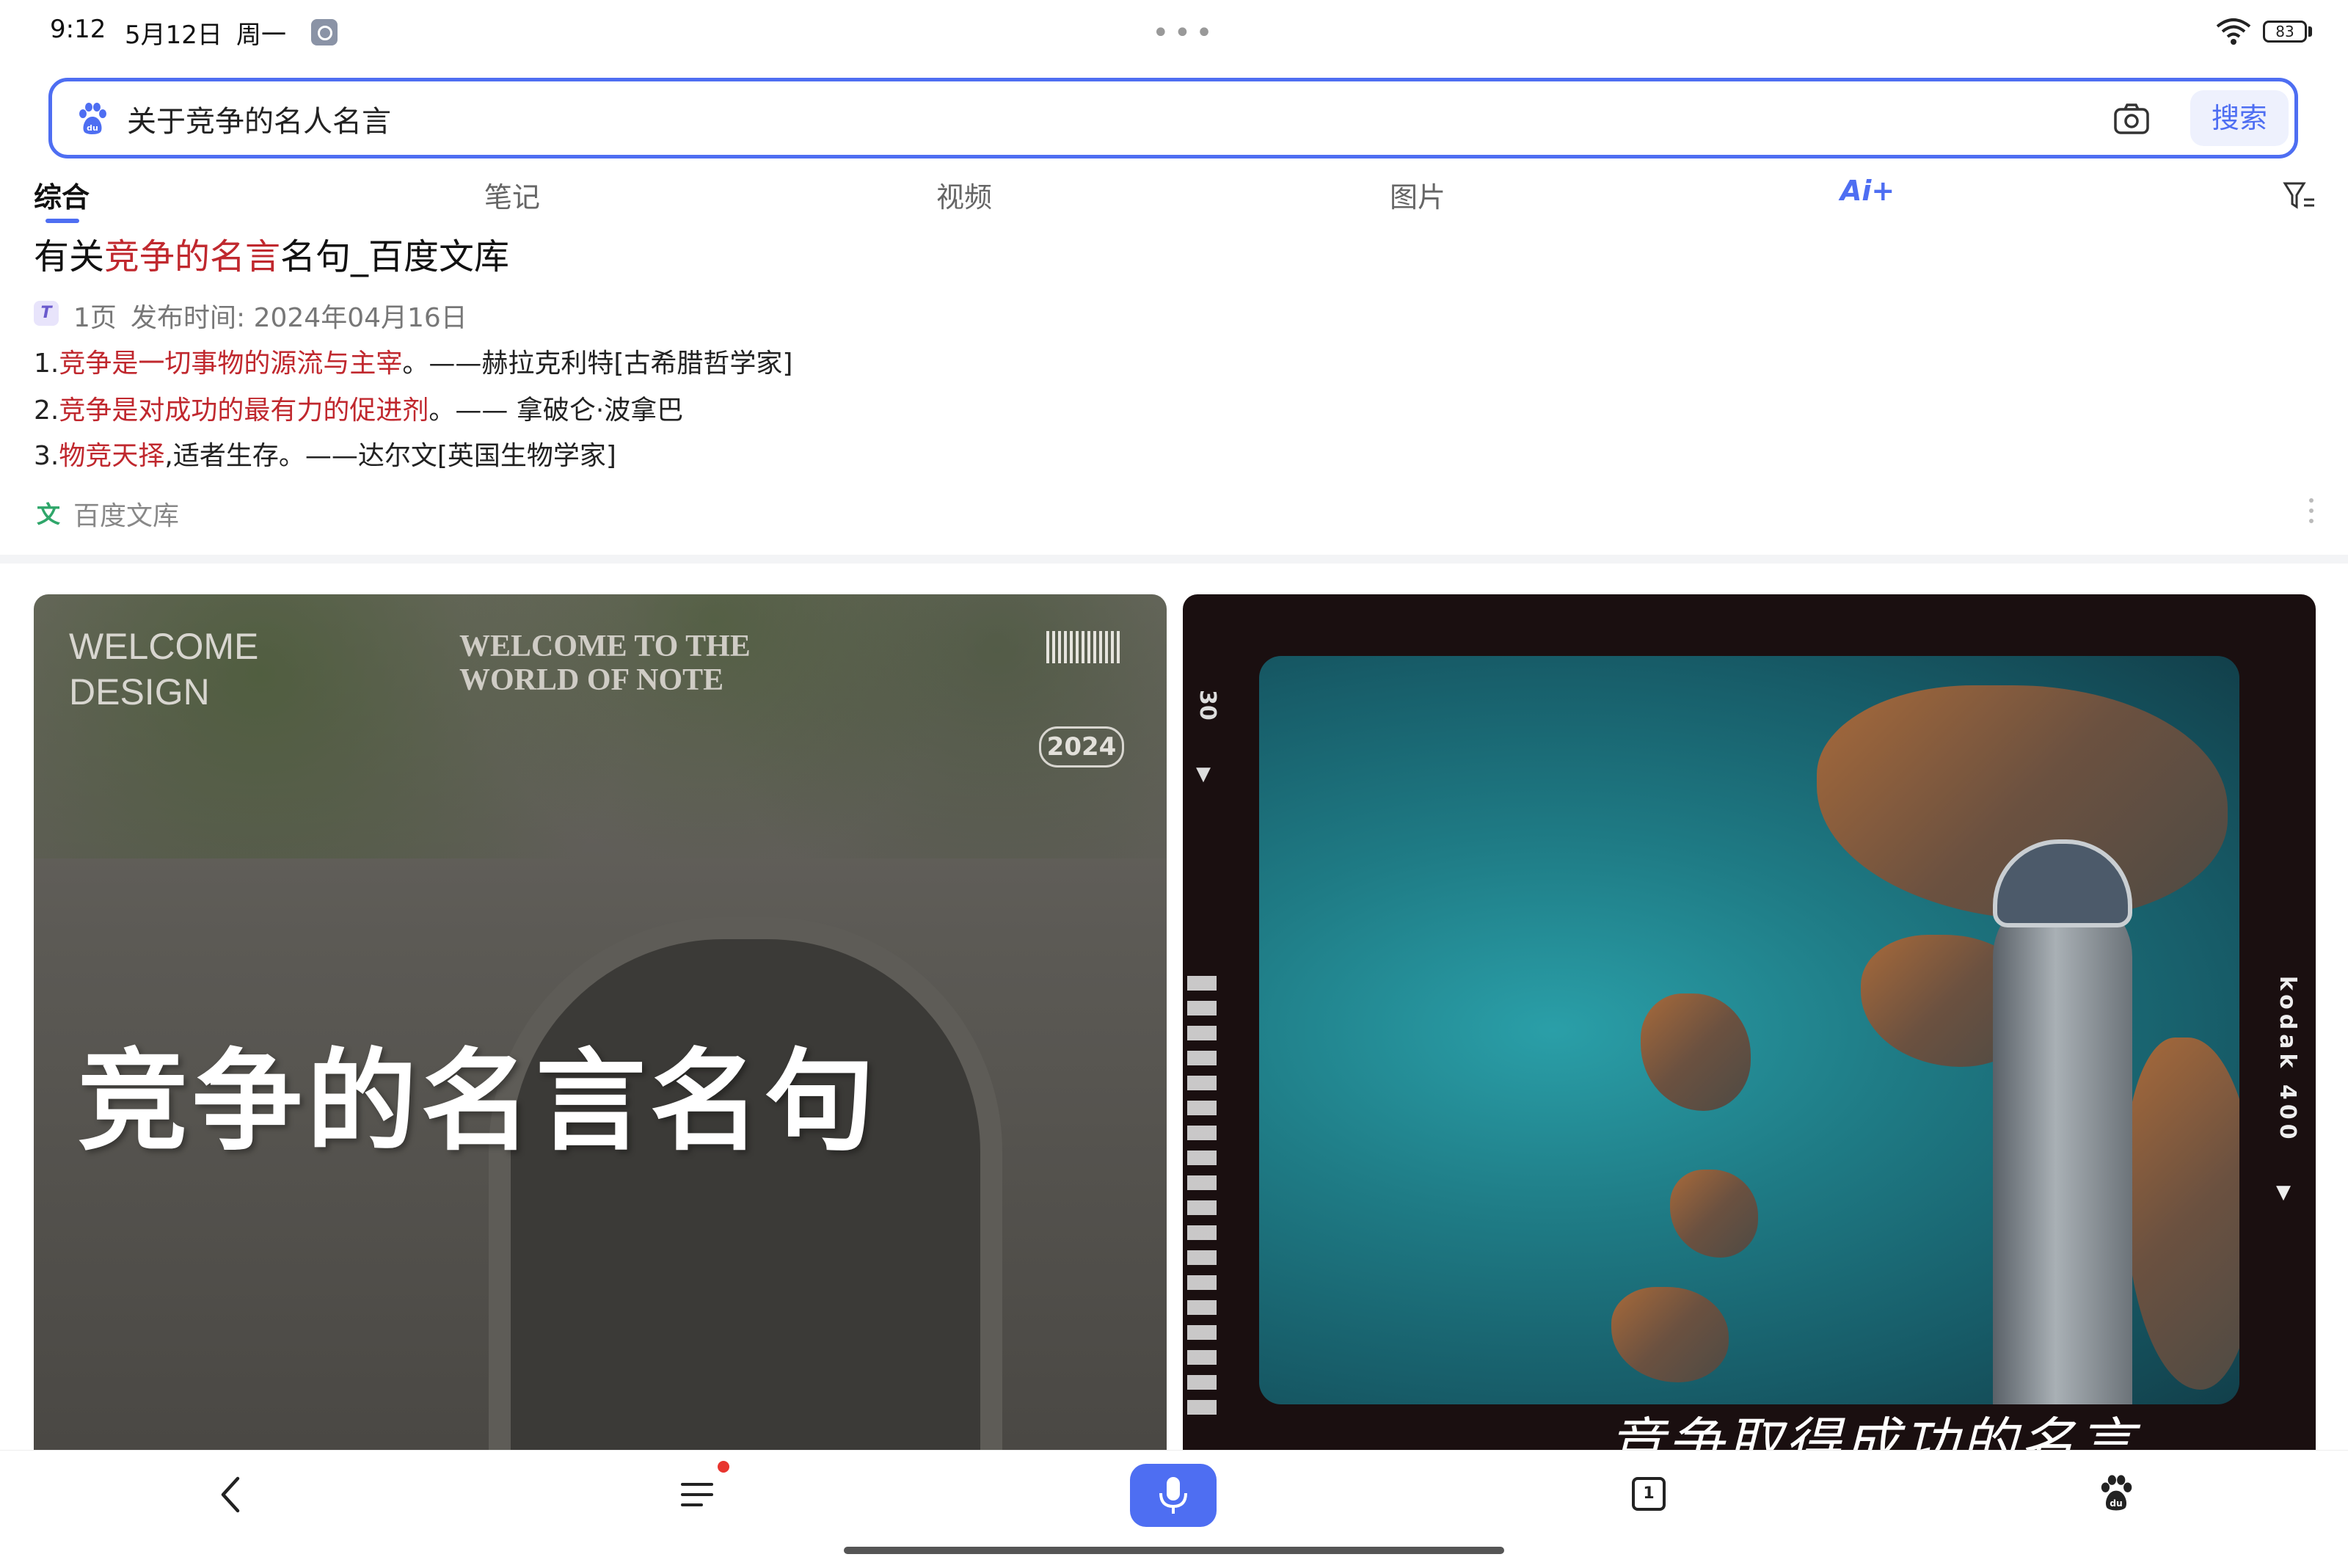 The image size is (2348, 1568). What do you see at coordinates (1184, 33) in the screenshot?
I see `more-dots-icon: •••` at bounding box center [1184, 33].